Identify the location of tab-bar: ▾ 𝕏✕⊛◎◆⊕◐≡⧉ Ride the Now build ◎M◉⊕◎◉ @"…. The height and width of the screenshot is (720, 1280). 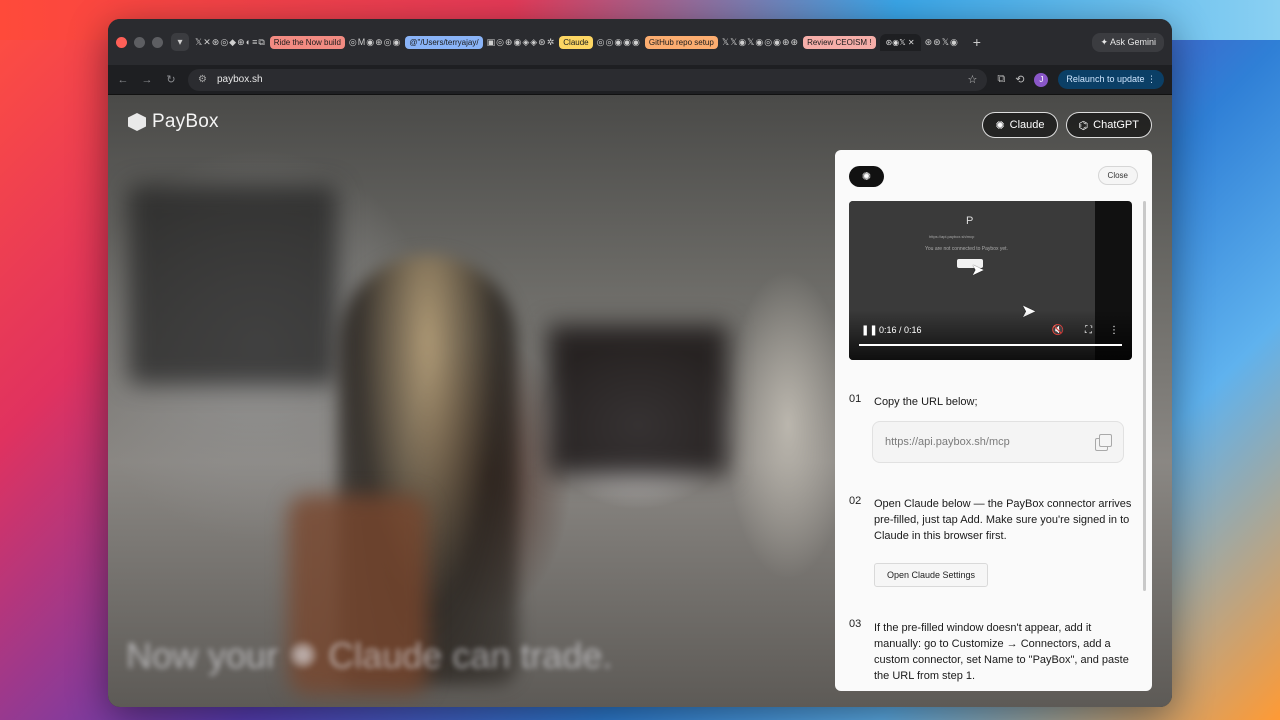
(640, 42).